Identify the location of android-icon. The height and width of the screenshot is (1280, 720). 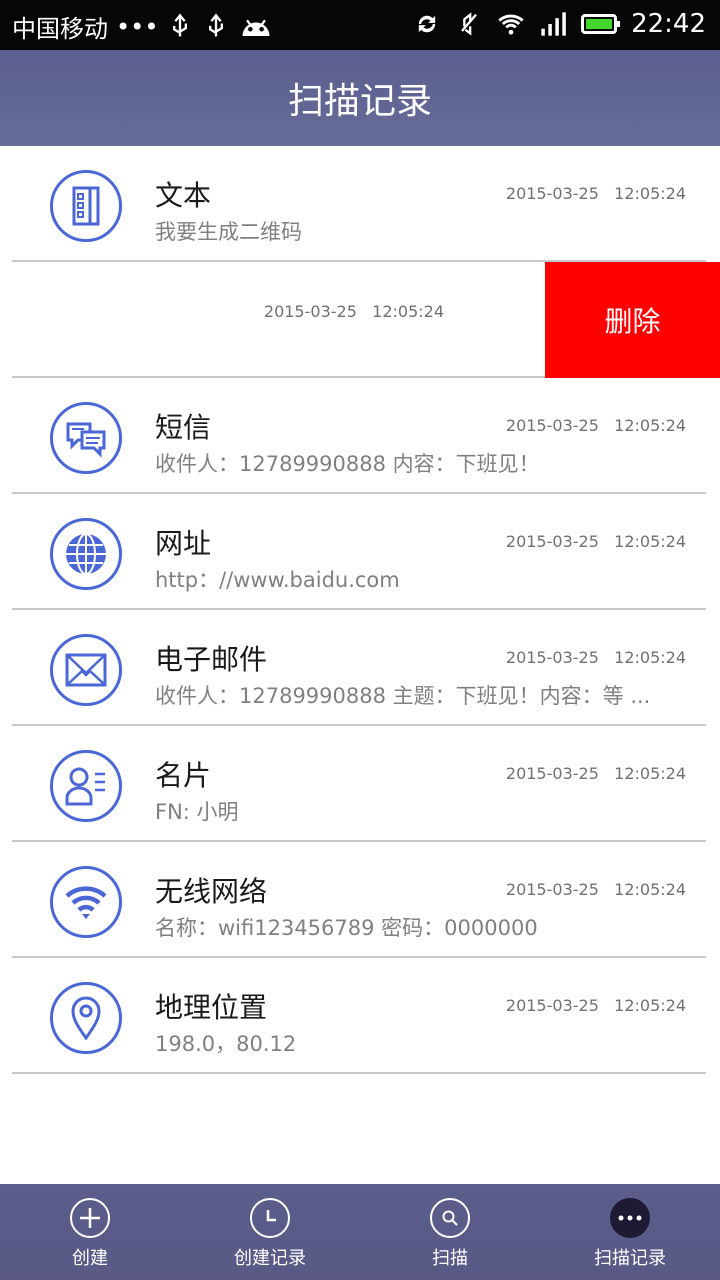
(256, 27).